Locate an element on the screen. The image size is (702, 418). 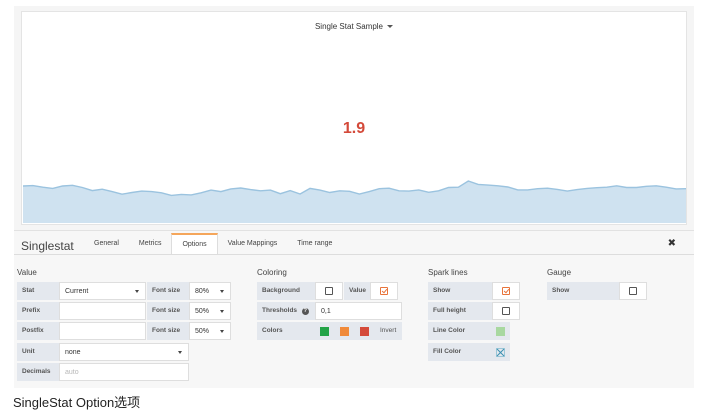
panel-title: Single Stat Sample is located at coordinates (349, 26).